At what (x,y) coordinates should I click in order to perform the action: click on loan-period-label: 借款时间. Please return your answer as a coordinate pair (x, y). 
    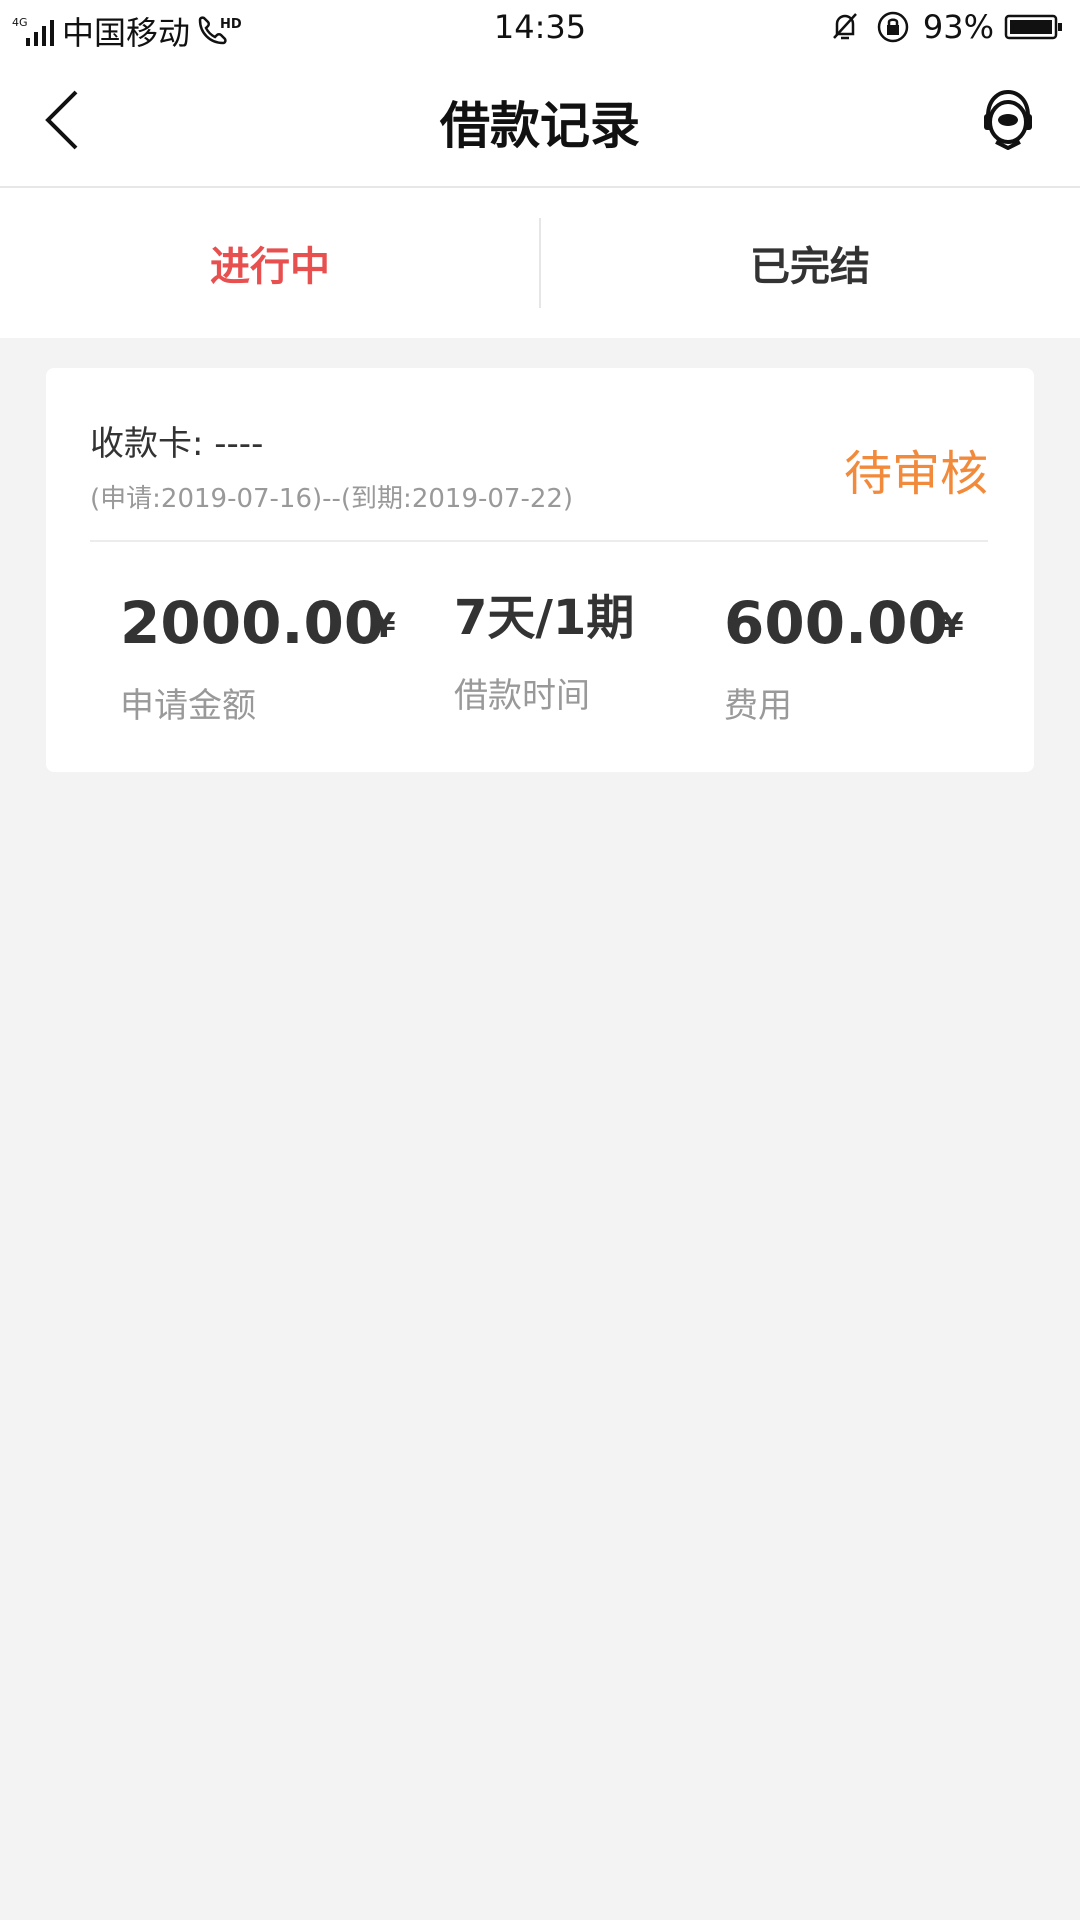
    Looking at the image, I should click on (522, 696).